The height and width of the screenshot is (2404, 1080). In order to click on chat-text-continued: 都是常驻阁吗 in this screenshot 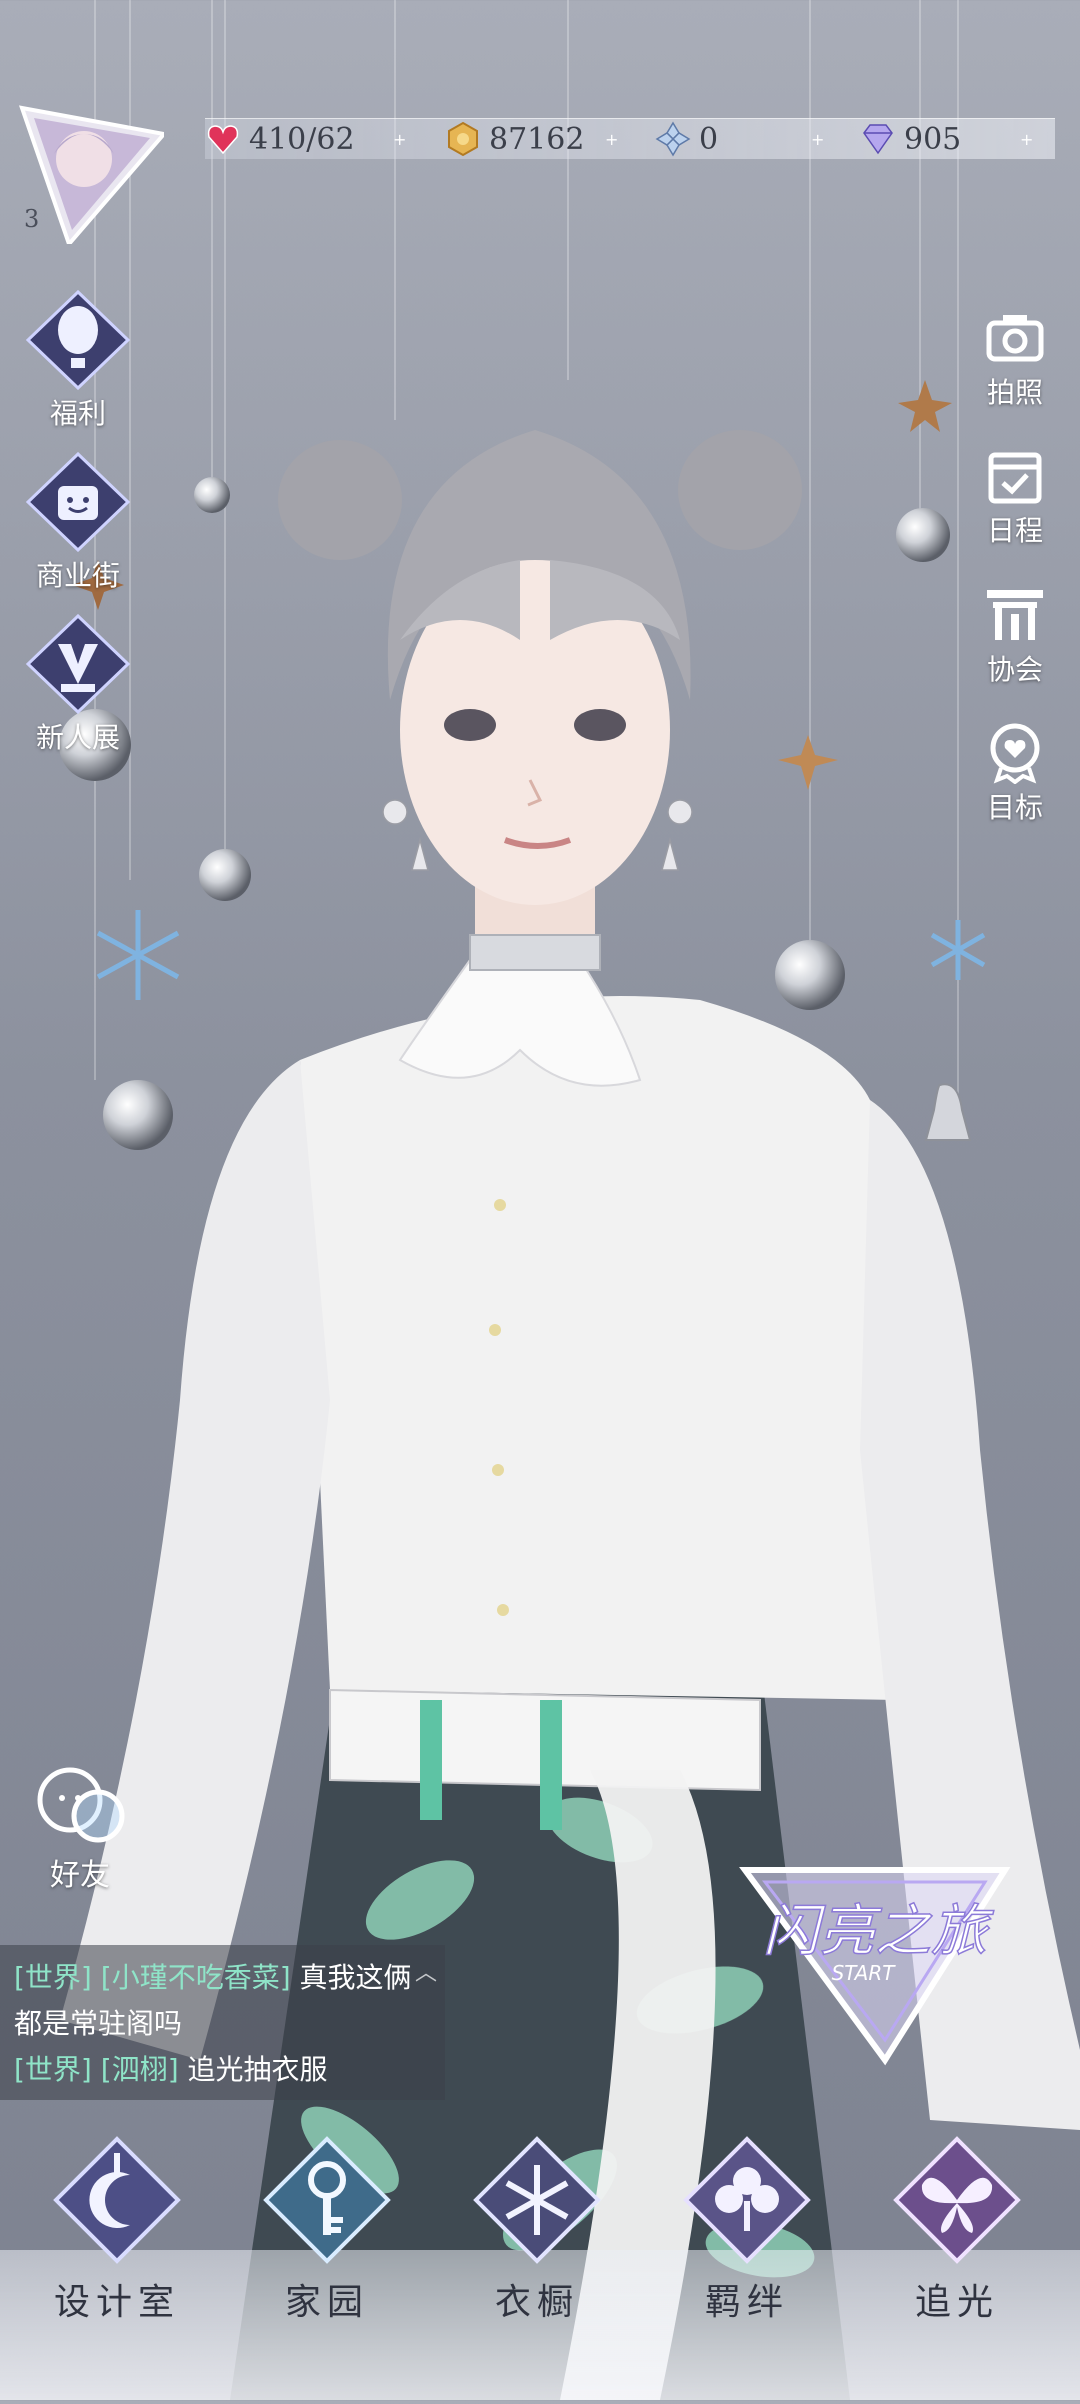, I will do `click(98, 2023)`.